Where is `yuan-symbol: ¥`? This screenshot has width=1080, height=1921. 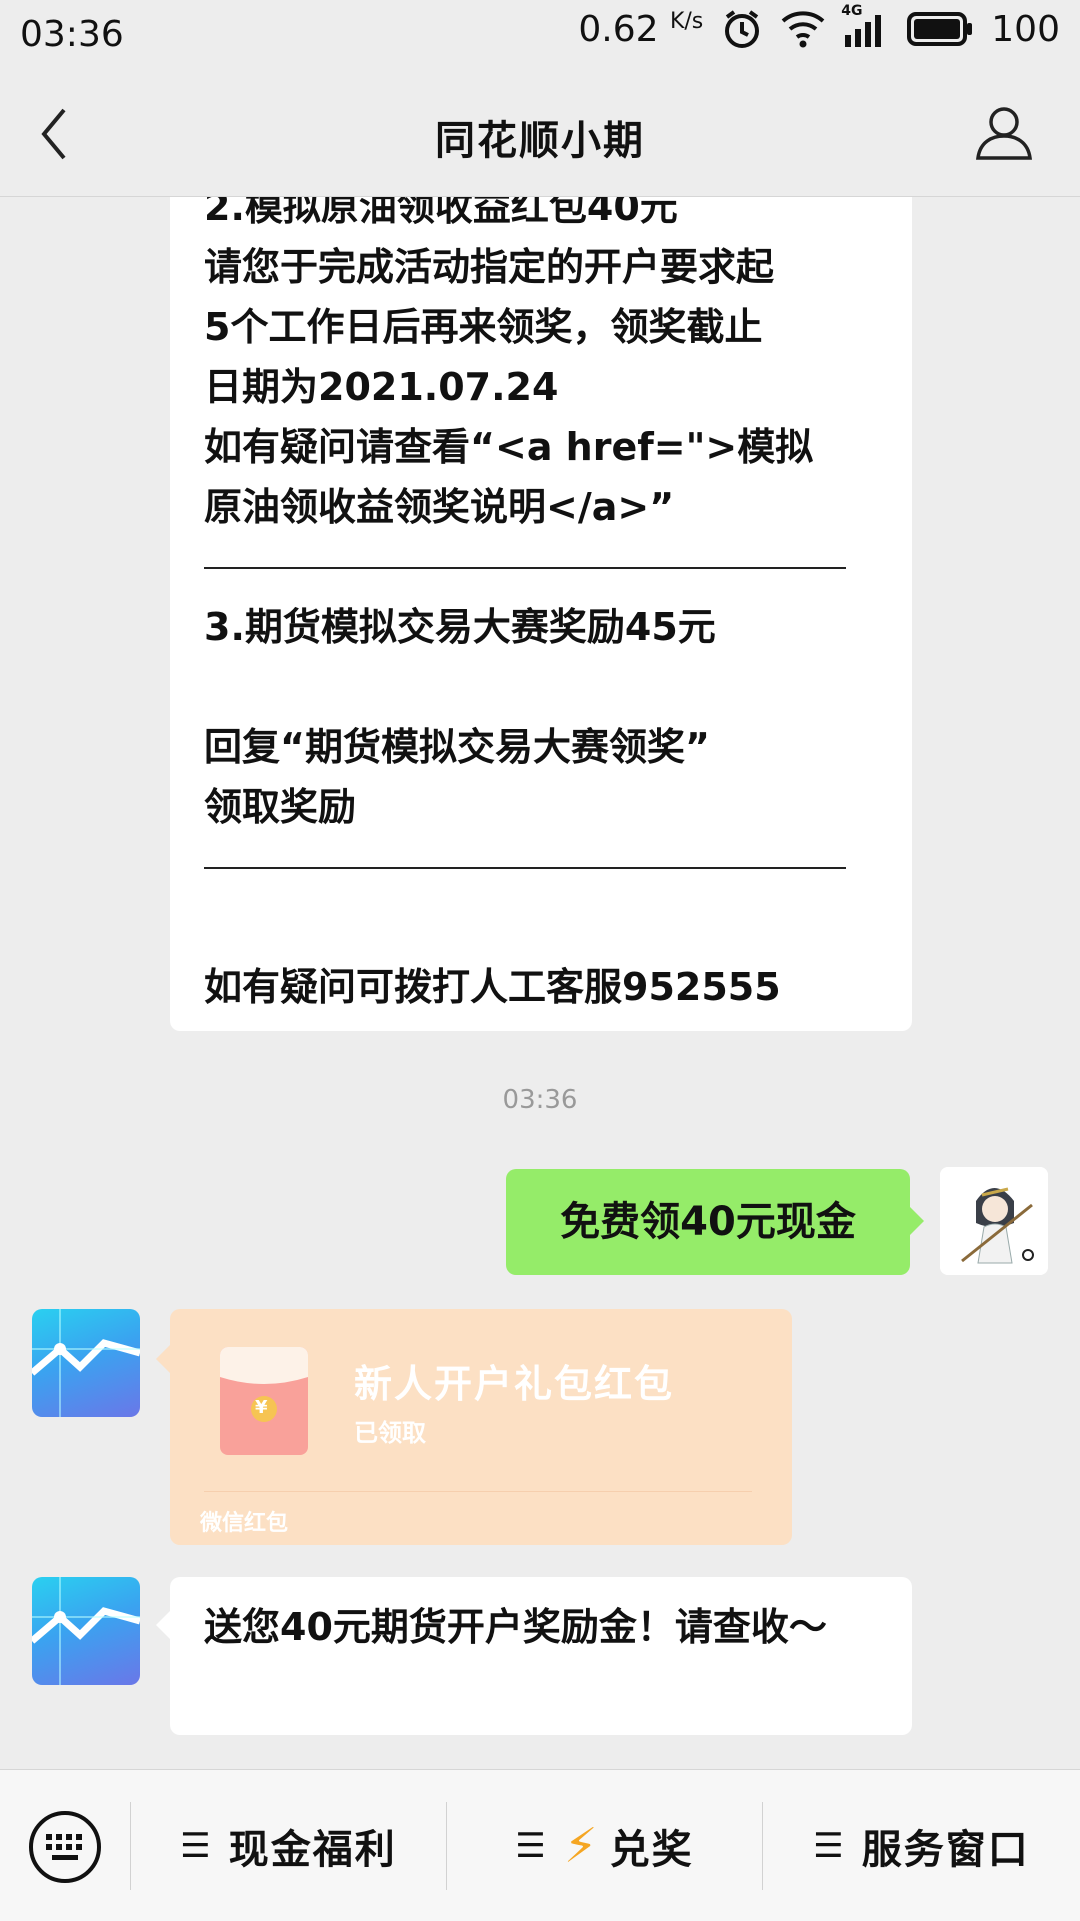 yuan-symbol: ¥ is located at coordinates (261, 1407).